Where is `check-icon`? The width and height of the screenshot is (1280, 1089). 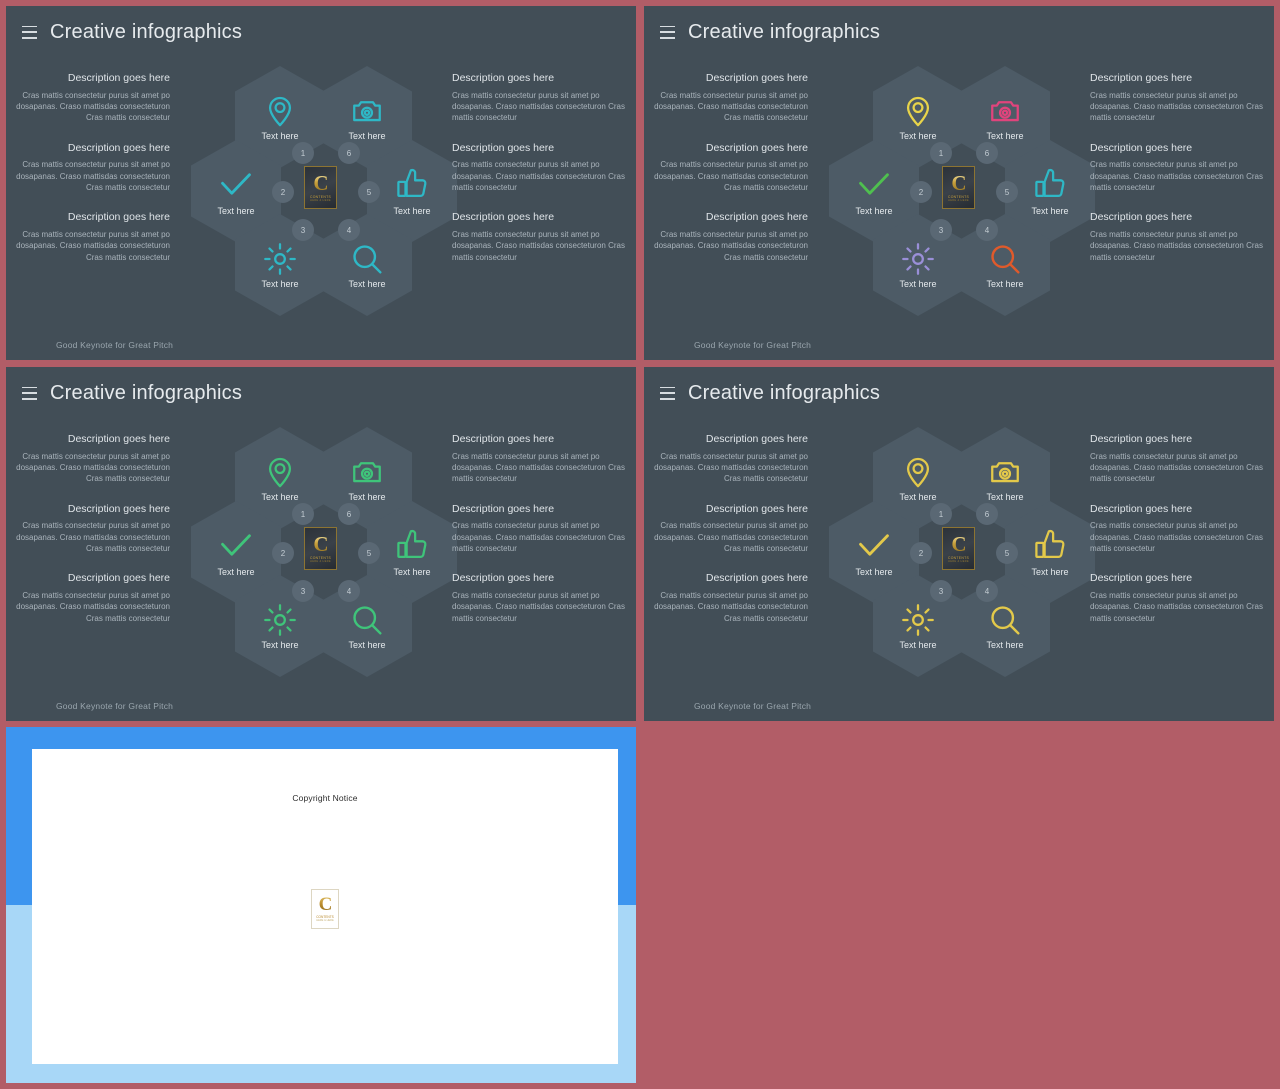
check-icon is located at coordinates (874, 545).